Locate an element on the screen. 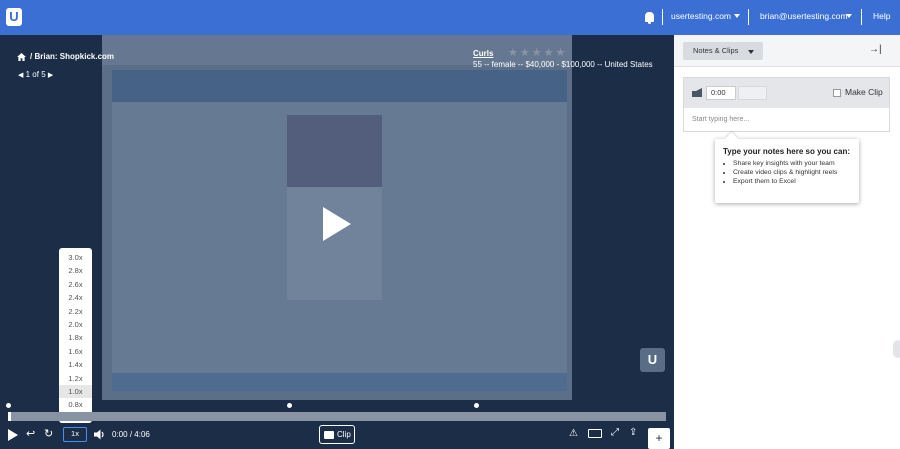 The width and height of the screenshot is (900, 449). help-link: Help is located at coordinates (881, 16).